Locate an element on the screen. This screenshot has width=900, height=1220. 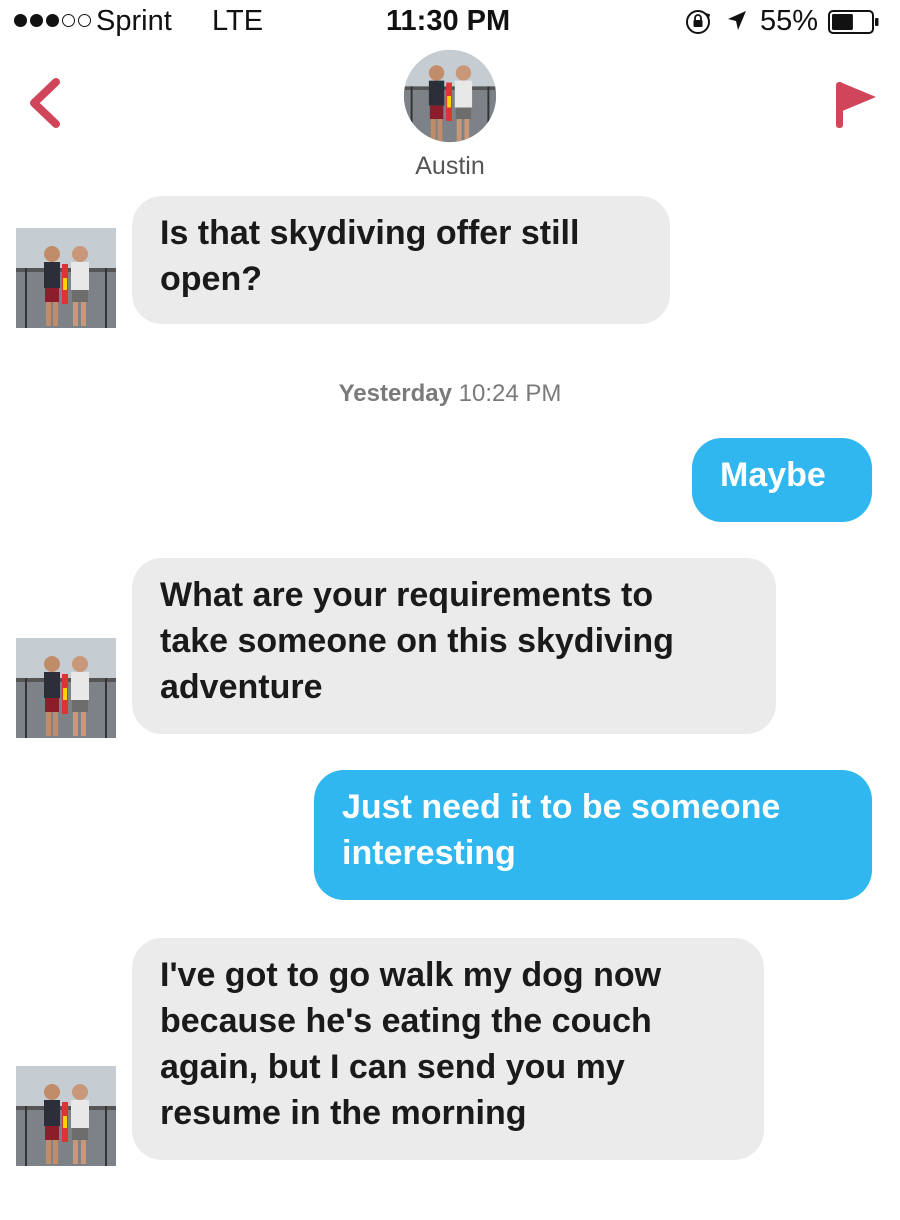
flag-icon is located at coordinates (855, 104).